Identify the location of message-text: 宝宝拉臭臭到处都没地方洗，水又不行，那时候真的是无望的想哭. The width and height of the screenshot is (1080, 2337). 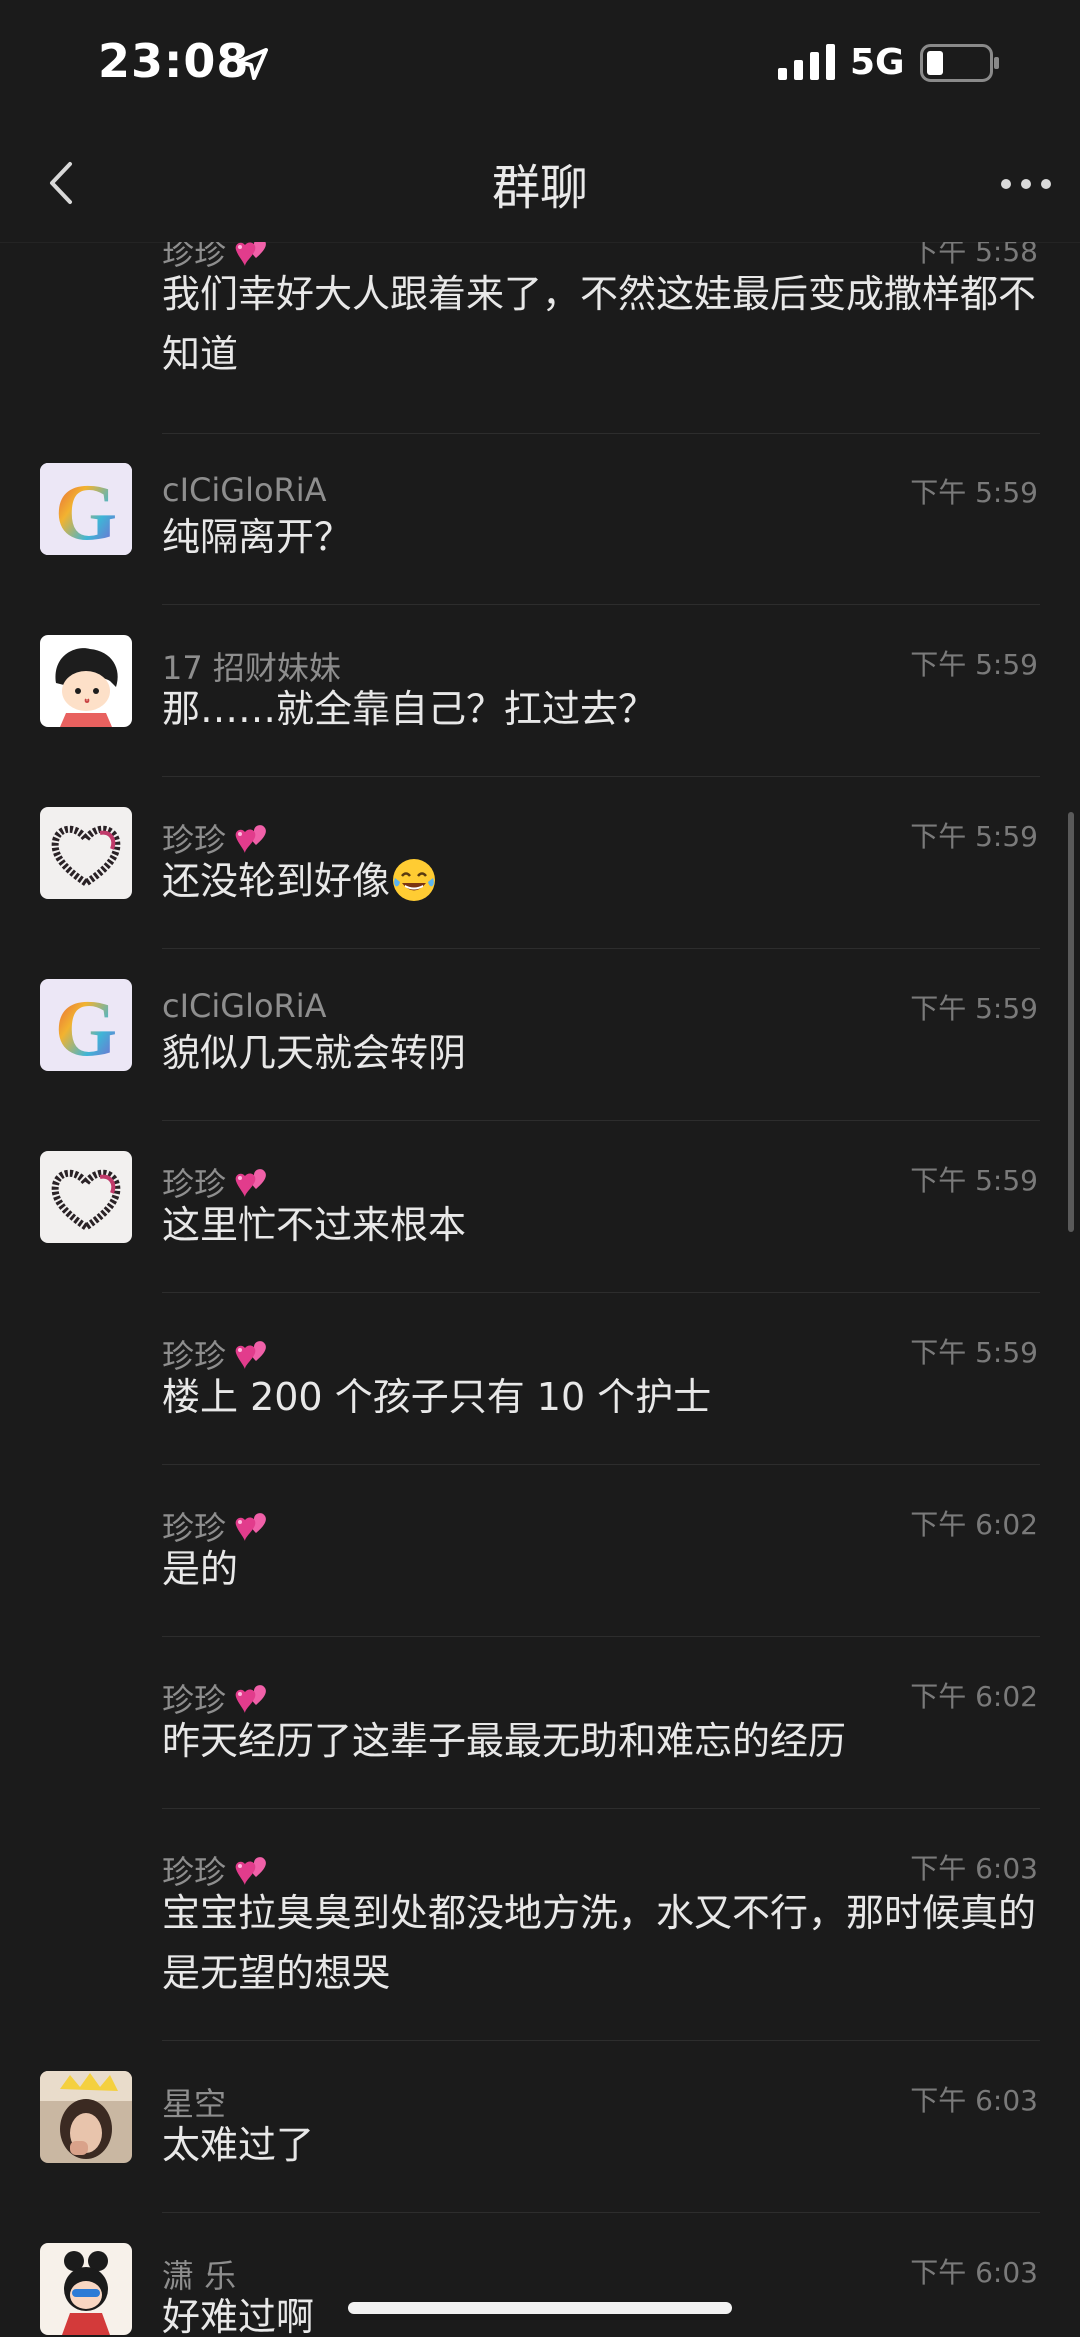
(599, 1943).